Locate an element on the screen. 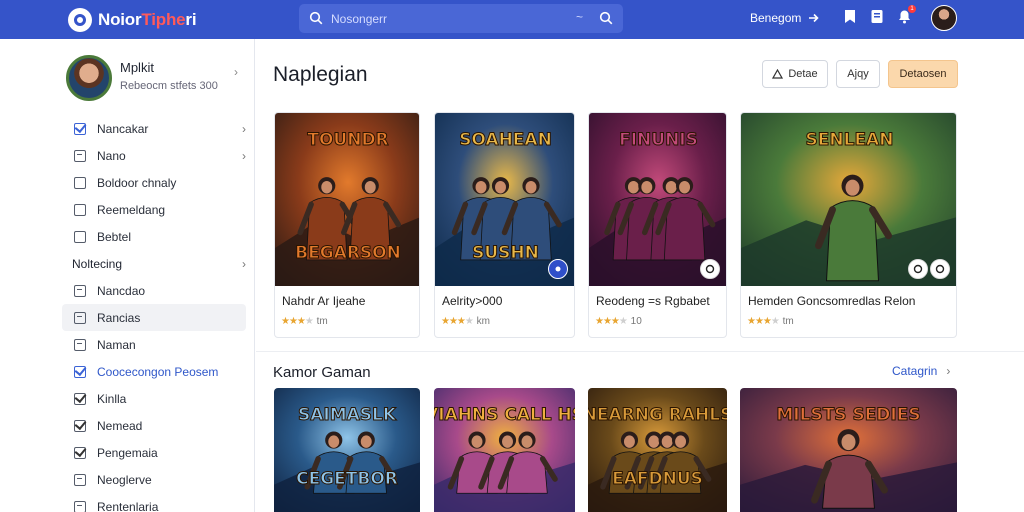 The height and width of the screenshot is (512, 1024). top-nav-link-label: Benegom is located at coordinates (776, 18).